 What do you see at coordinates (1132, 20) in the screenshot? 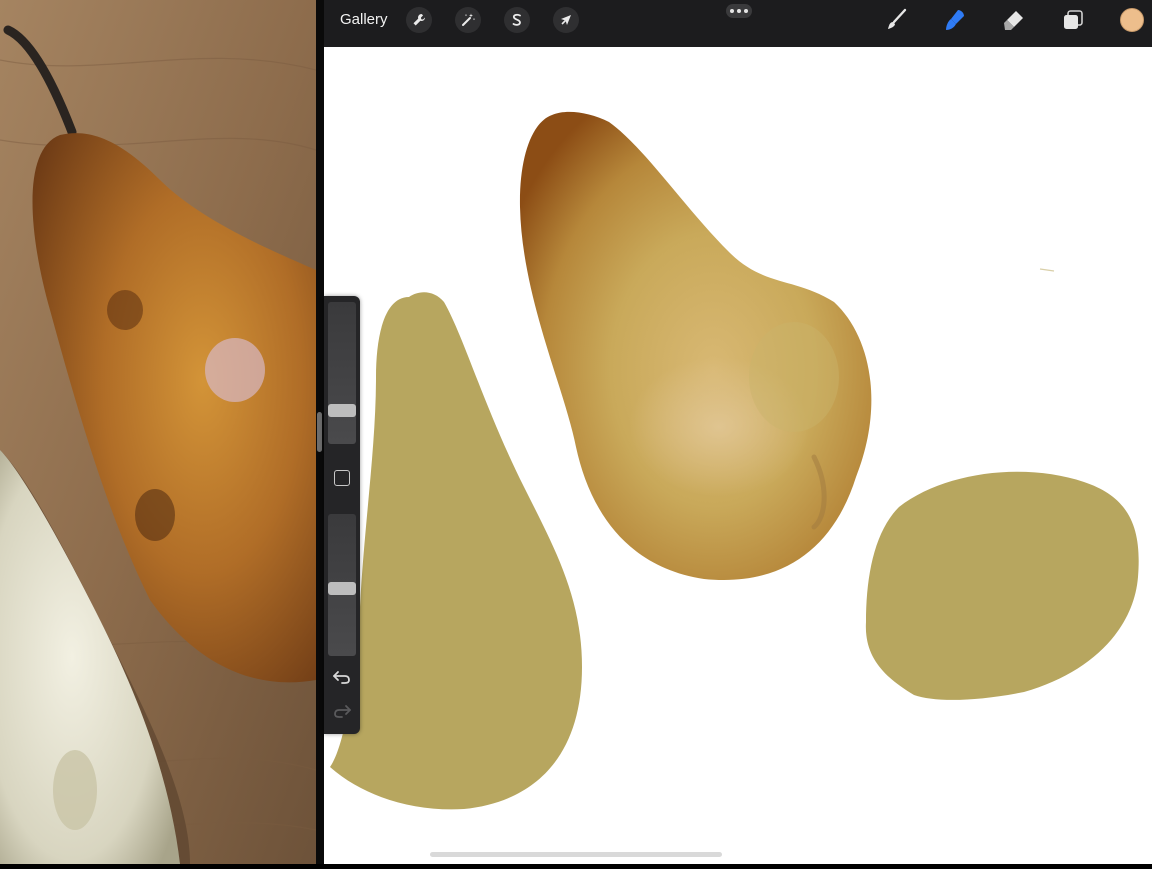
I see `color-picker-button` at bounding box center [1132, 20].